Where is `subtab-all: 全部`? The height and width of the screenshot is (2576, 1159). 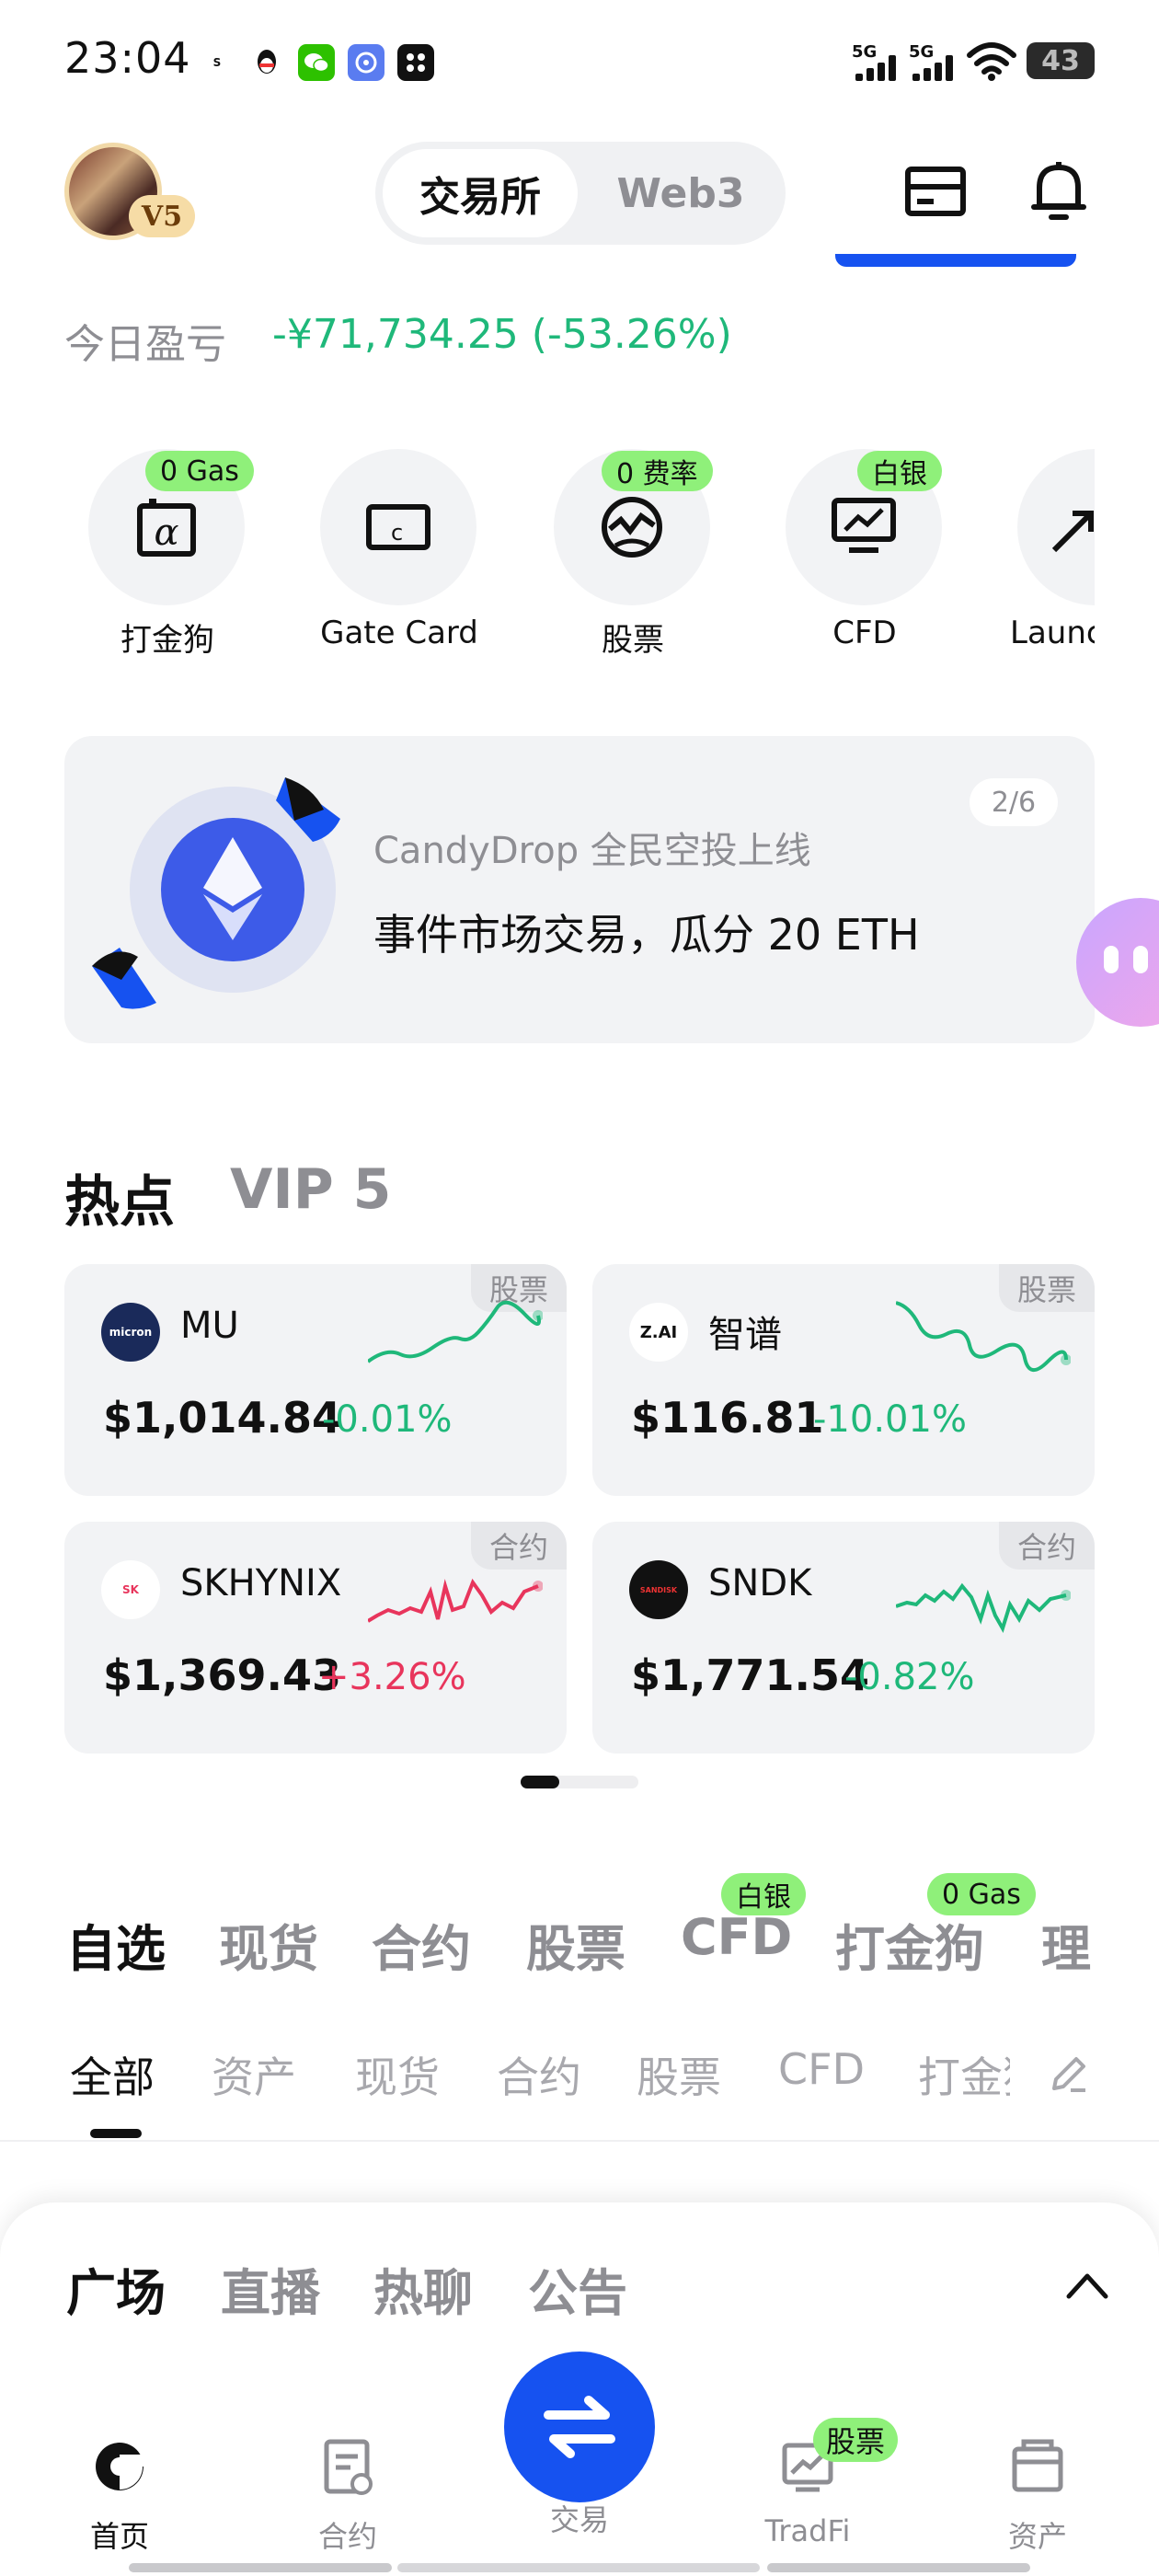
subtab-all: 全部 is located at coordinates (112, 2074).